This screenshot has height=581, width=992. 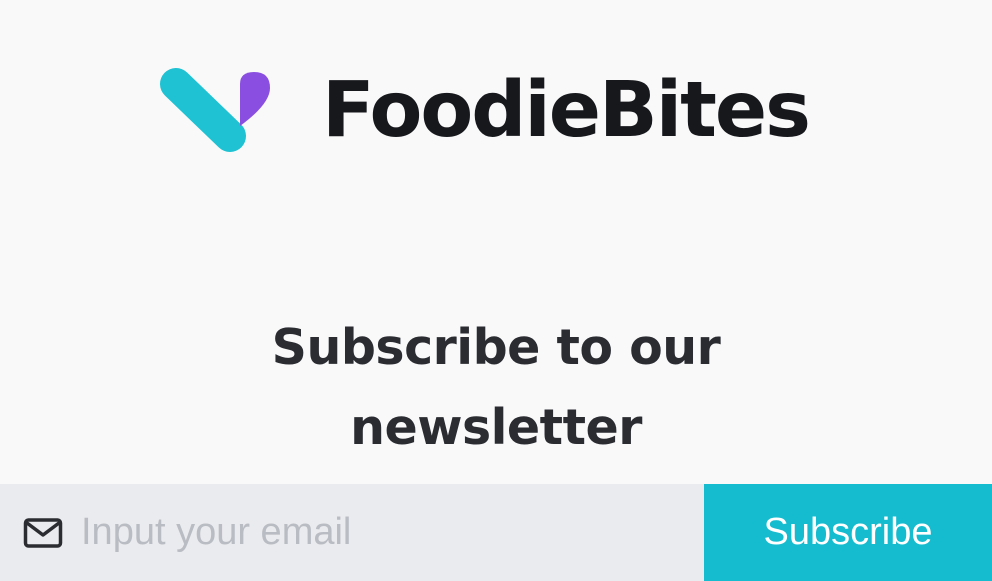 I want to click on mail-icon, so click(x=43, y=532).